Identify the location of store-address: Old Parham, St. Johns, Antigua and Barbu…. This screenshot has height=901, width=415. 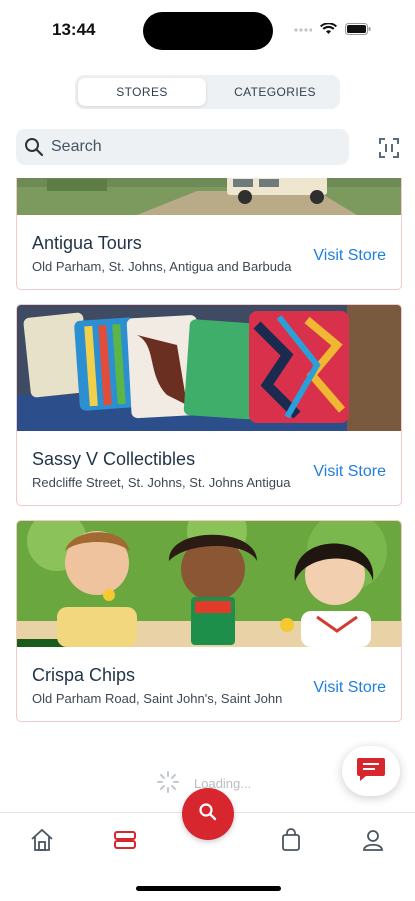
(162, 266).